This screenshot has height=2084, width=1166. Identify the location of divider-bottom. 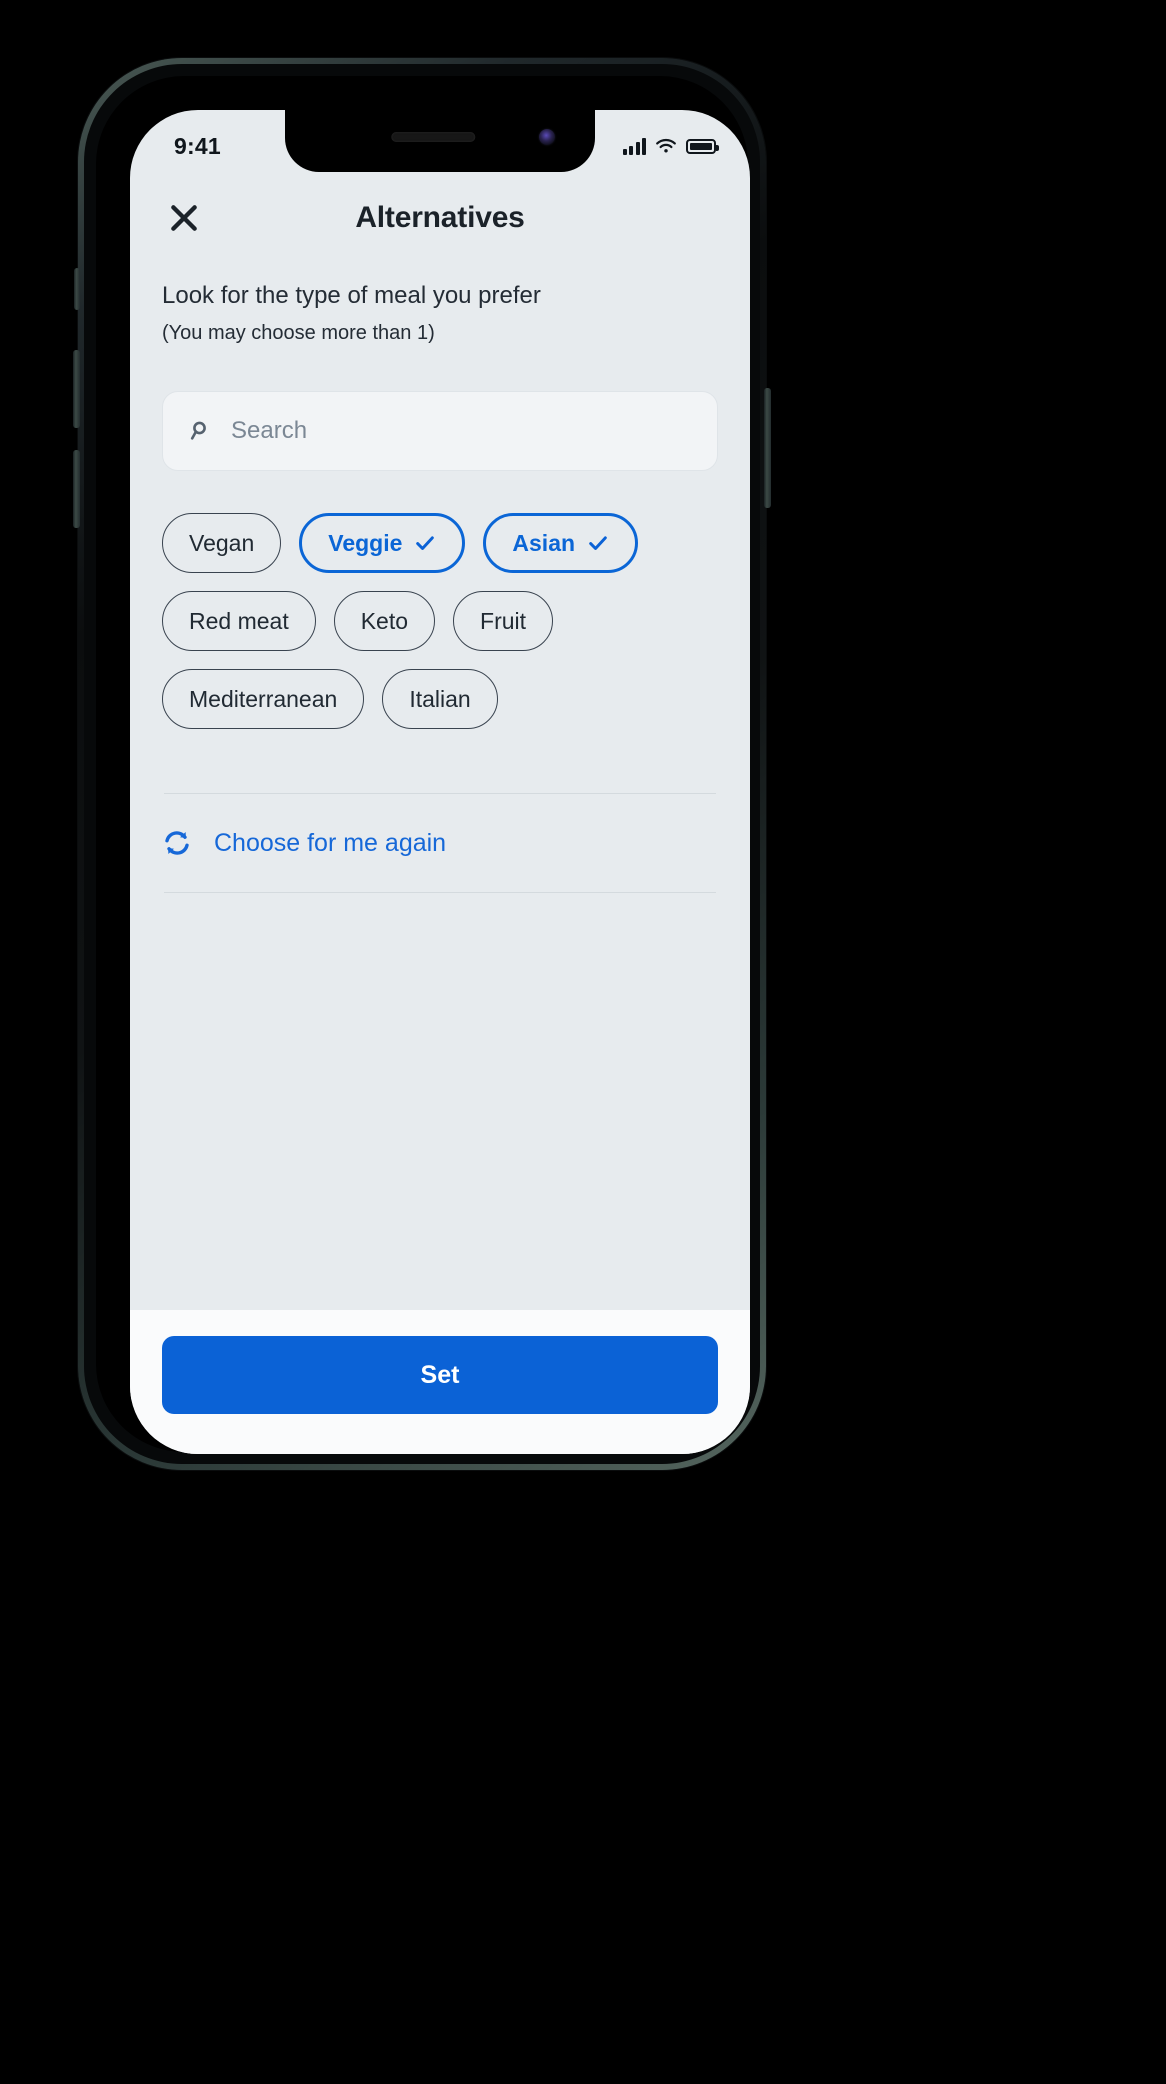
(440, 892).